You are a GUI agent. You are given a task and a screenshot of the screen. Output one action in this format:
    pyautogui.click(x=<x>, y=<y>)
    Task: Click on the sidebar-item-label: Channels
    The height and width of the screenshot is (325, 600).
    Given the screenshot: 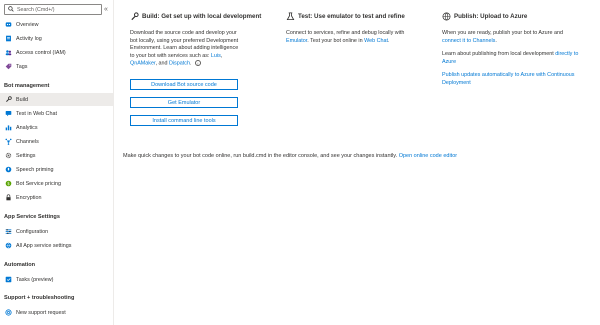 What is the action you would take?
    pyautogui.click(x=27, y=141)
    